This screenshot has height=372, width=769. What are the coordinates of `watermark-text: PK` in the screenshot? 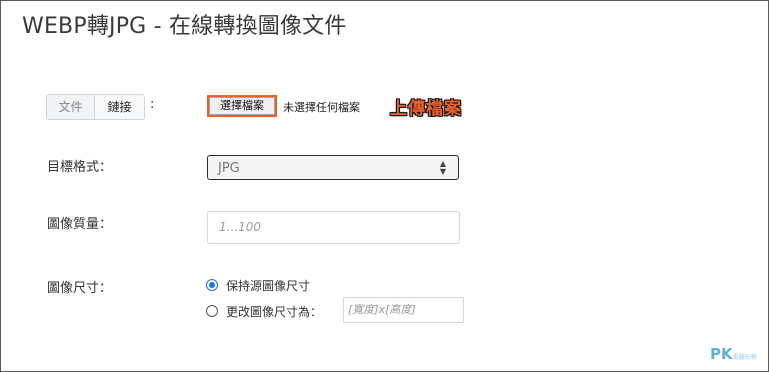 It's located at (721, 354).